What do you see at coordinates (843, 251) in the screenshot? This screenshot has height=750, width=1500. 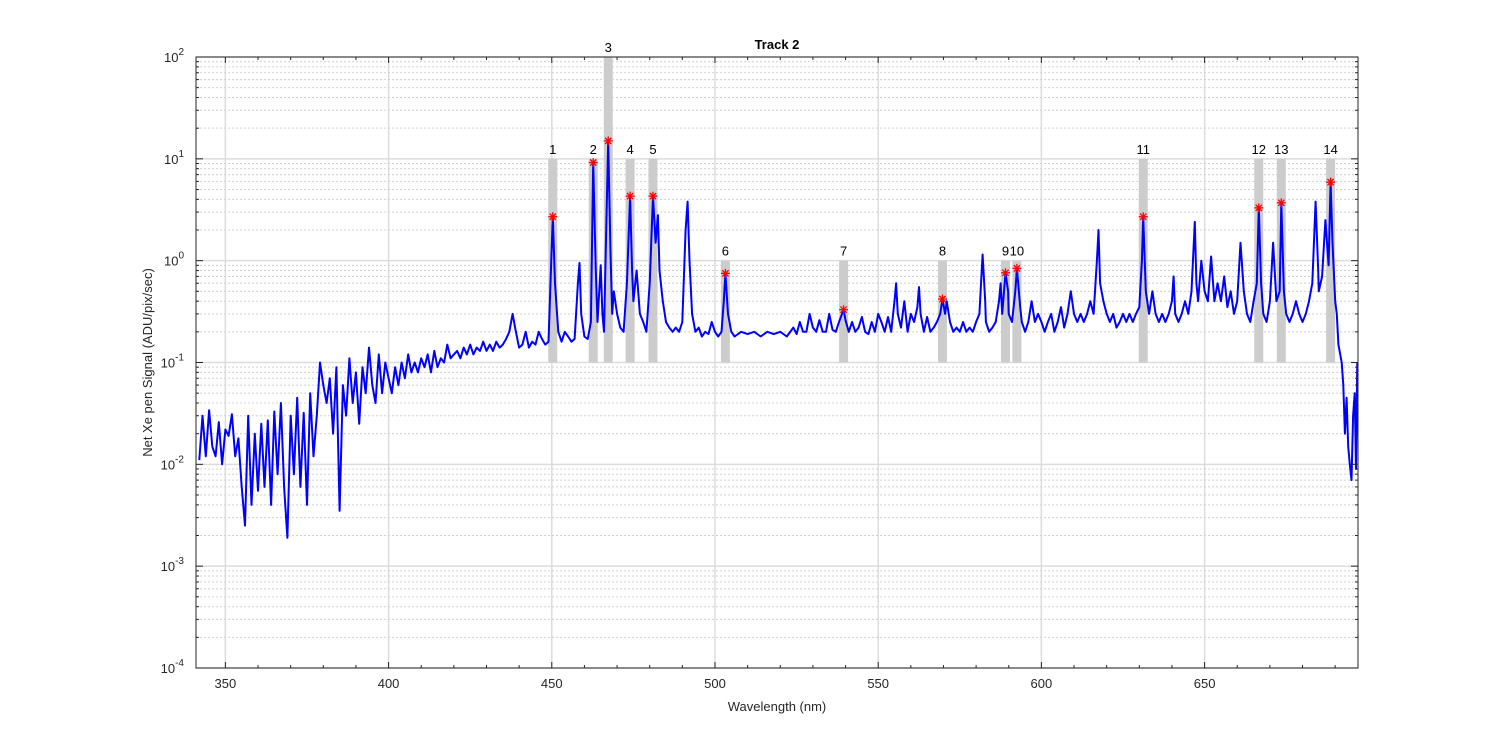 I see `peak-number-label: 7` at bounding box center [843, 251].